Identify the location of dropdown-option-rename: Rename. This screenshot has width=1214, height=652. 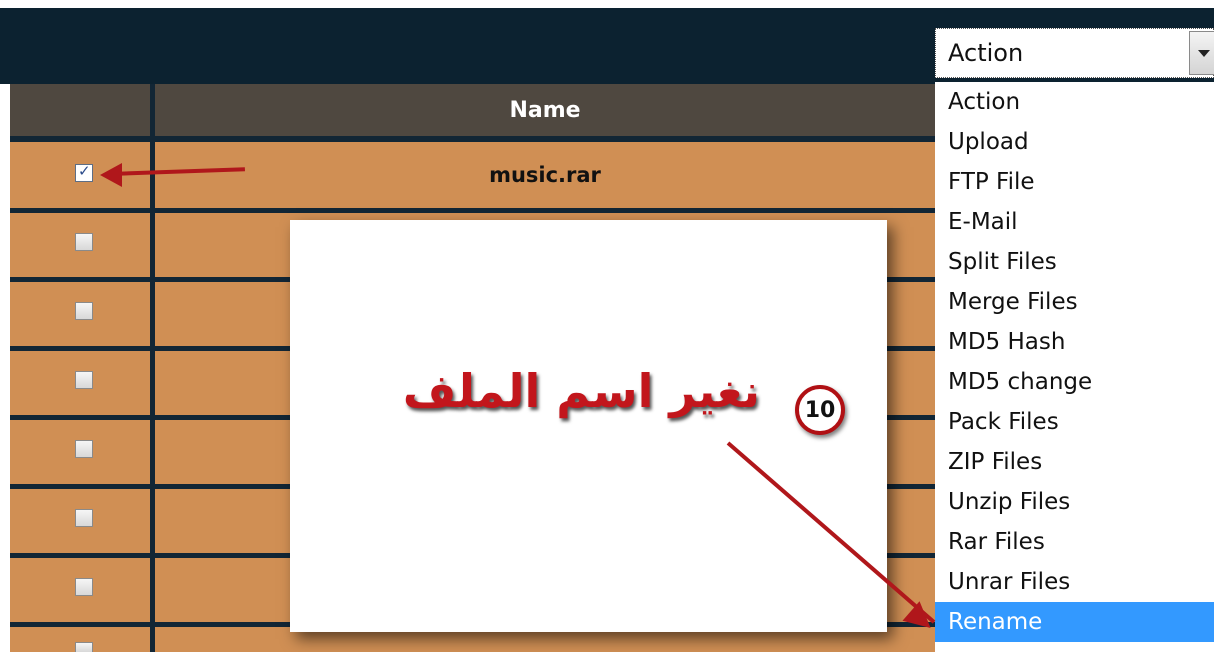
(1074, 622).